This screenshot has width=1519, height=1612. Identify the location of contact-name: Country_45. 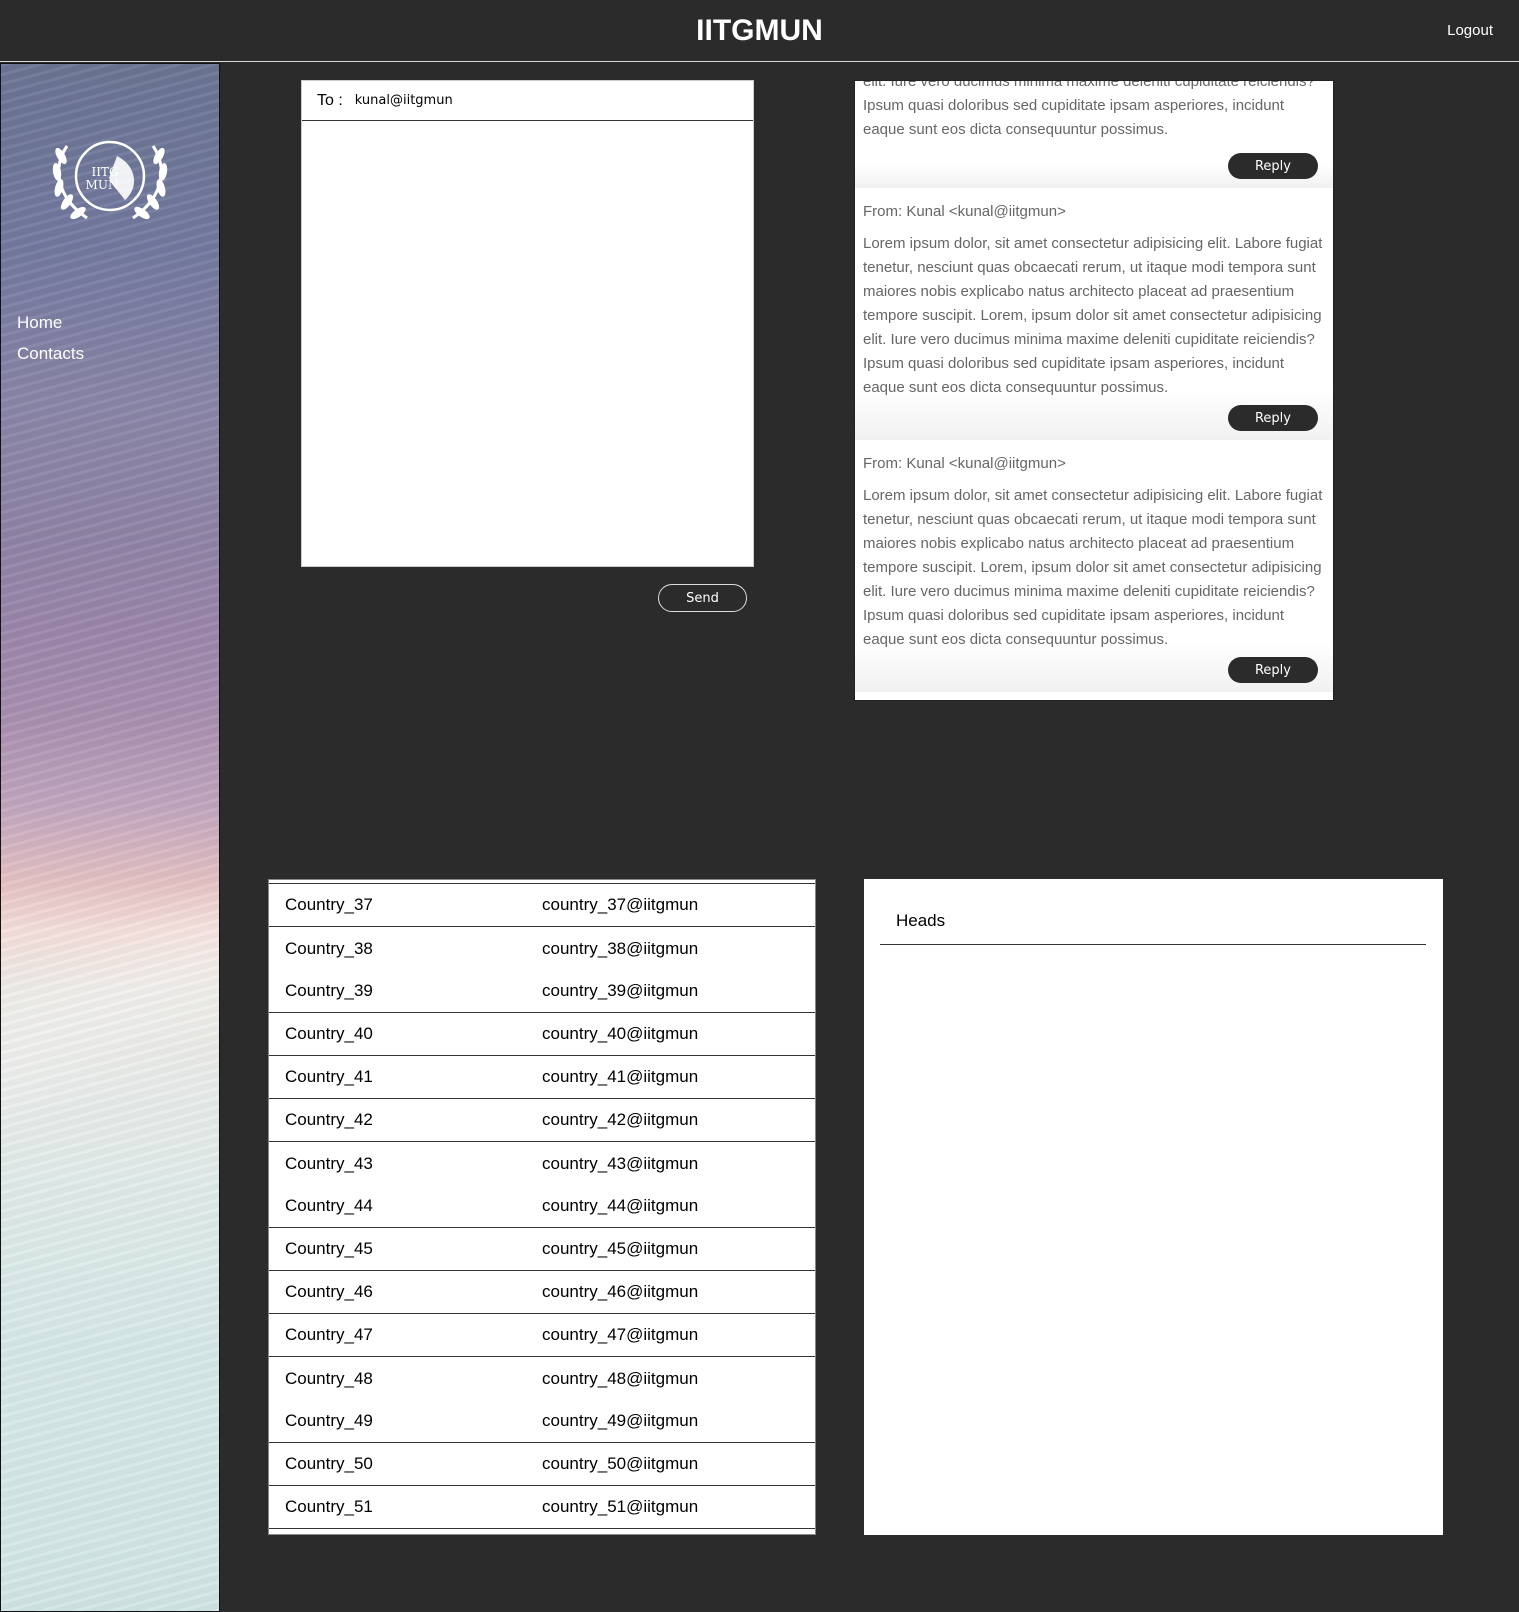
(329, 1248).